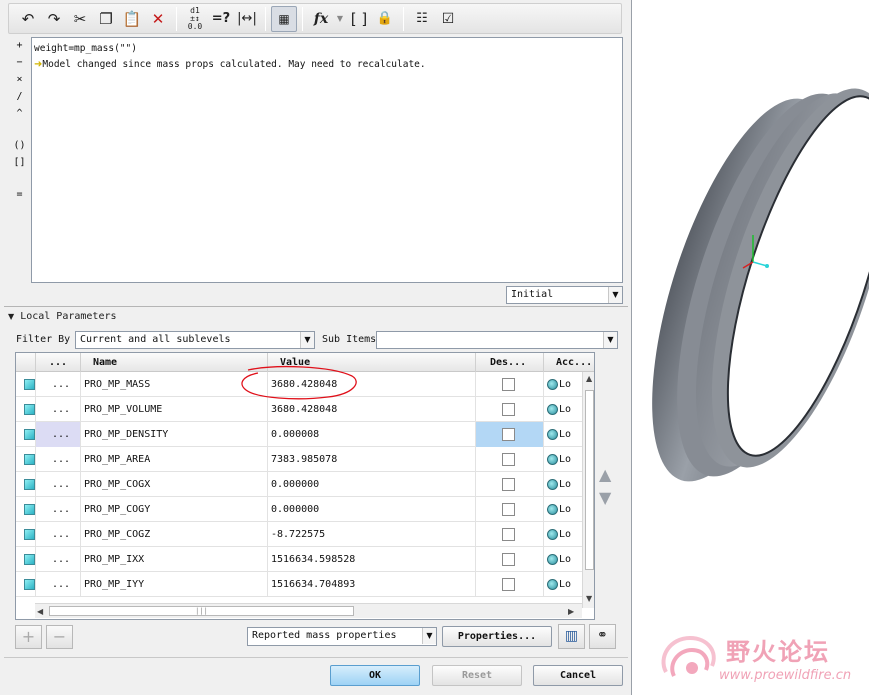  What do you see at coordinates (448, 19) in the screenshot?
I see `check-icon: ☑` at bounding box center [448, 19].